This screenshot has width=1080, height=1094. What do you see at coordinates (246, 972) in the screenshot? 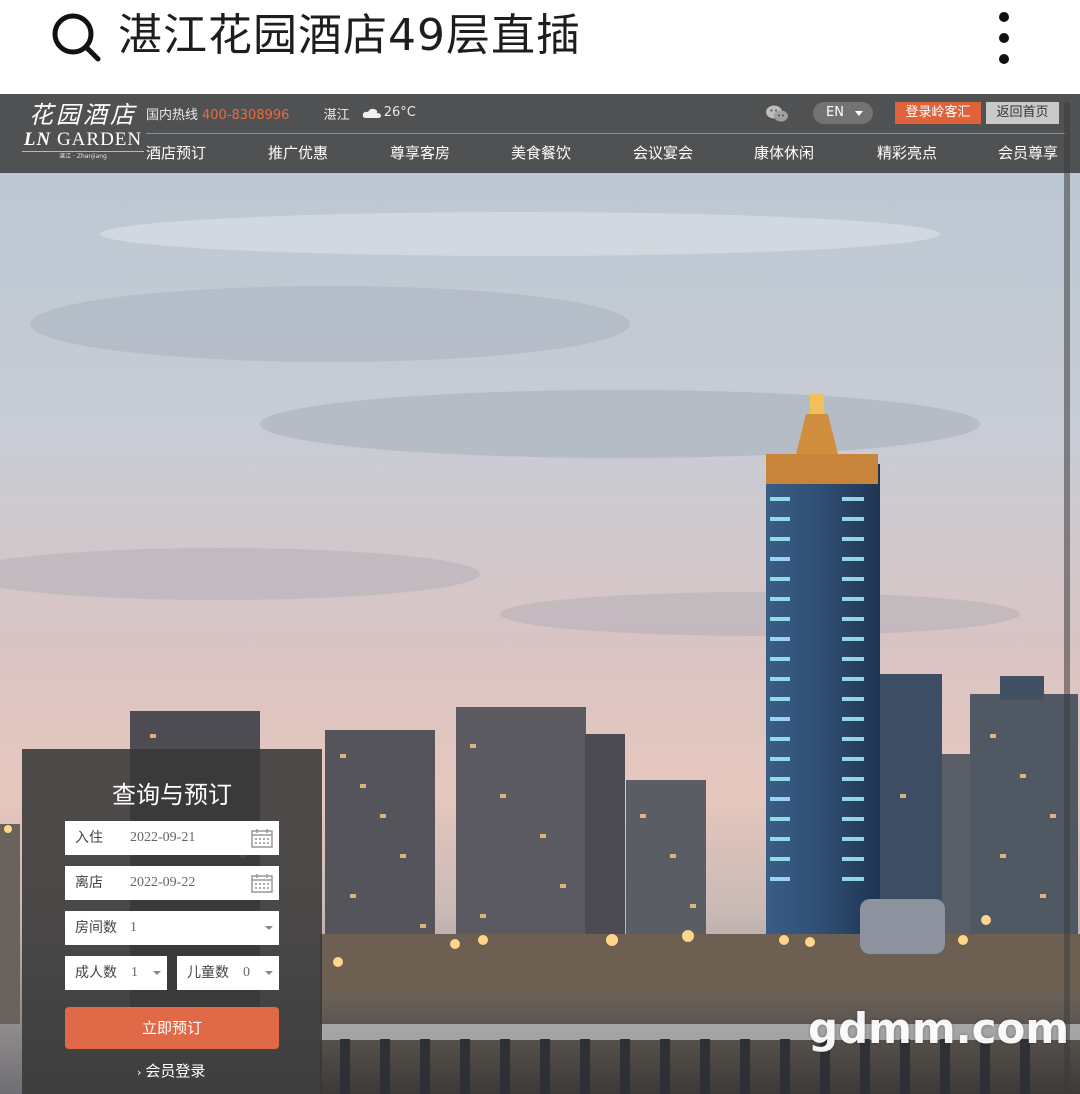
I see `children-value: 0` at bounding box center [246, 972].